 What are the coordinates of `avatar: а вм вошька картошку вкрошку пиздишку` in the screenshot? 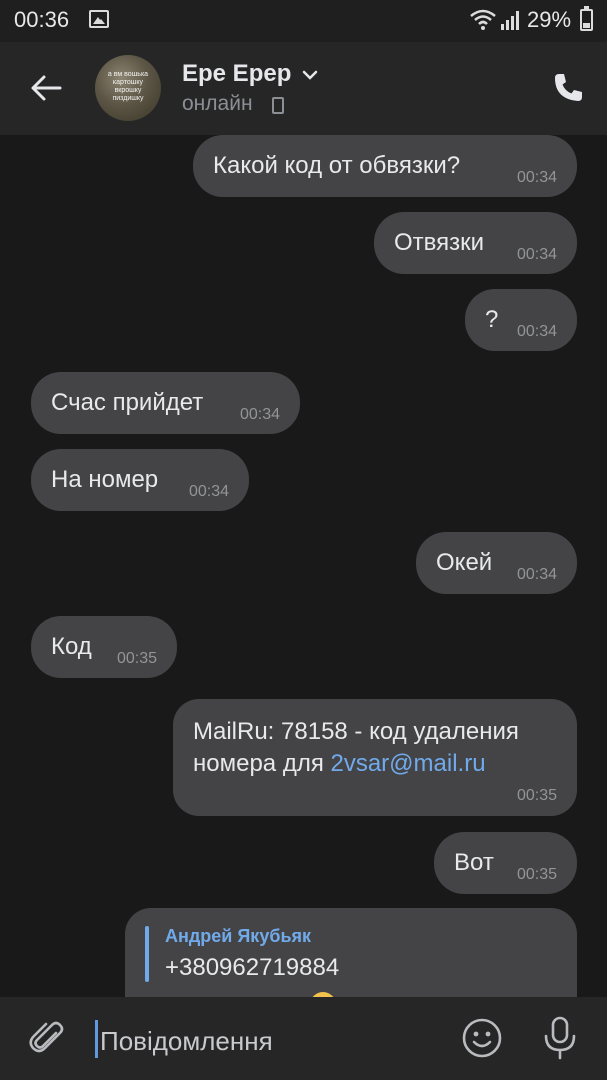 It's located at (128, 88).